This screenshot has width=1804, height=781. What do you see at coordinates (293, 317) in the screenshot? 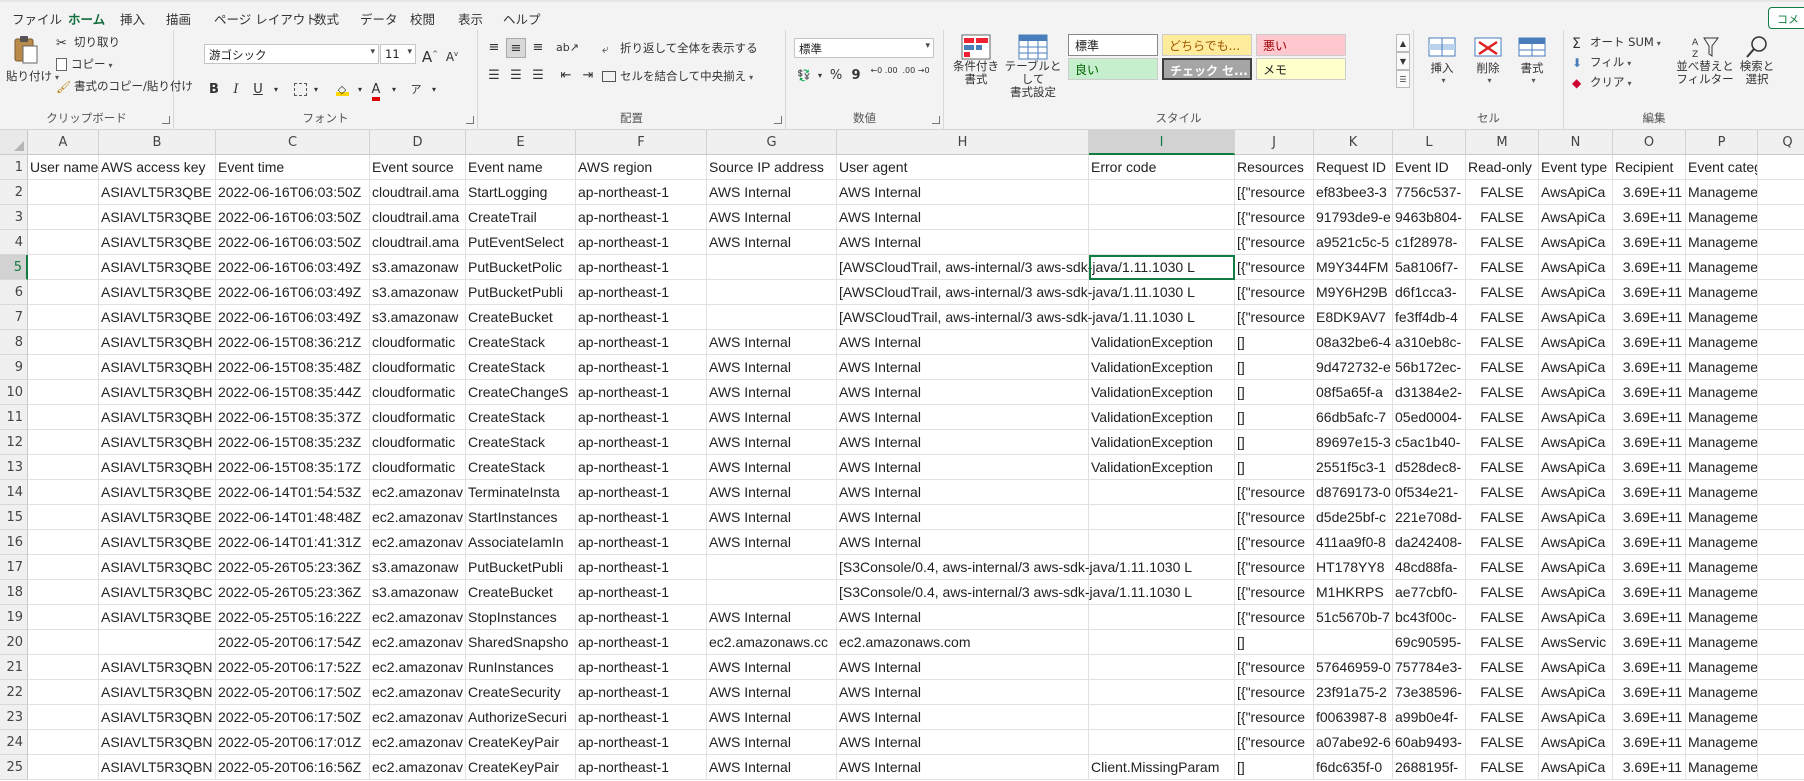
I see `table-cell: 2022-06-16T06:03:49Z` at bounding box center [293, 317].